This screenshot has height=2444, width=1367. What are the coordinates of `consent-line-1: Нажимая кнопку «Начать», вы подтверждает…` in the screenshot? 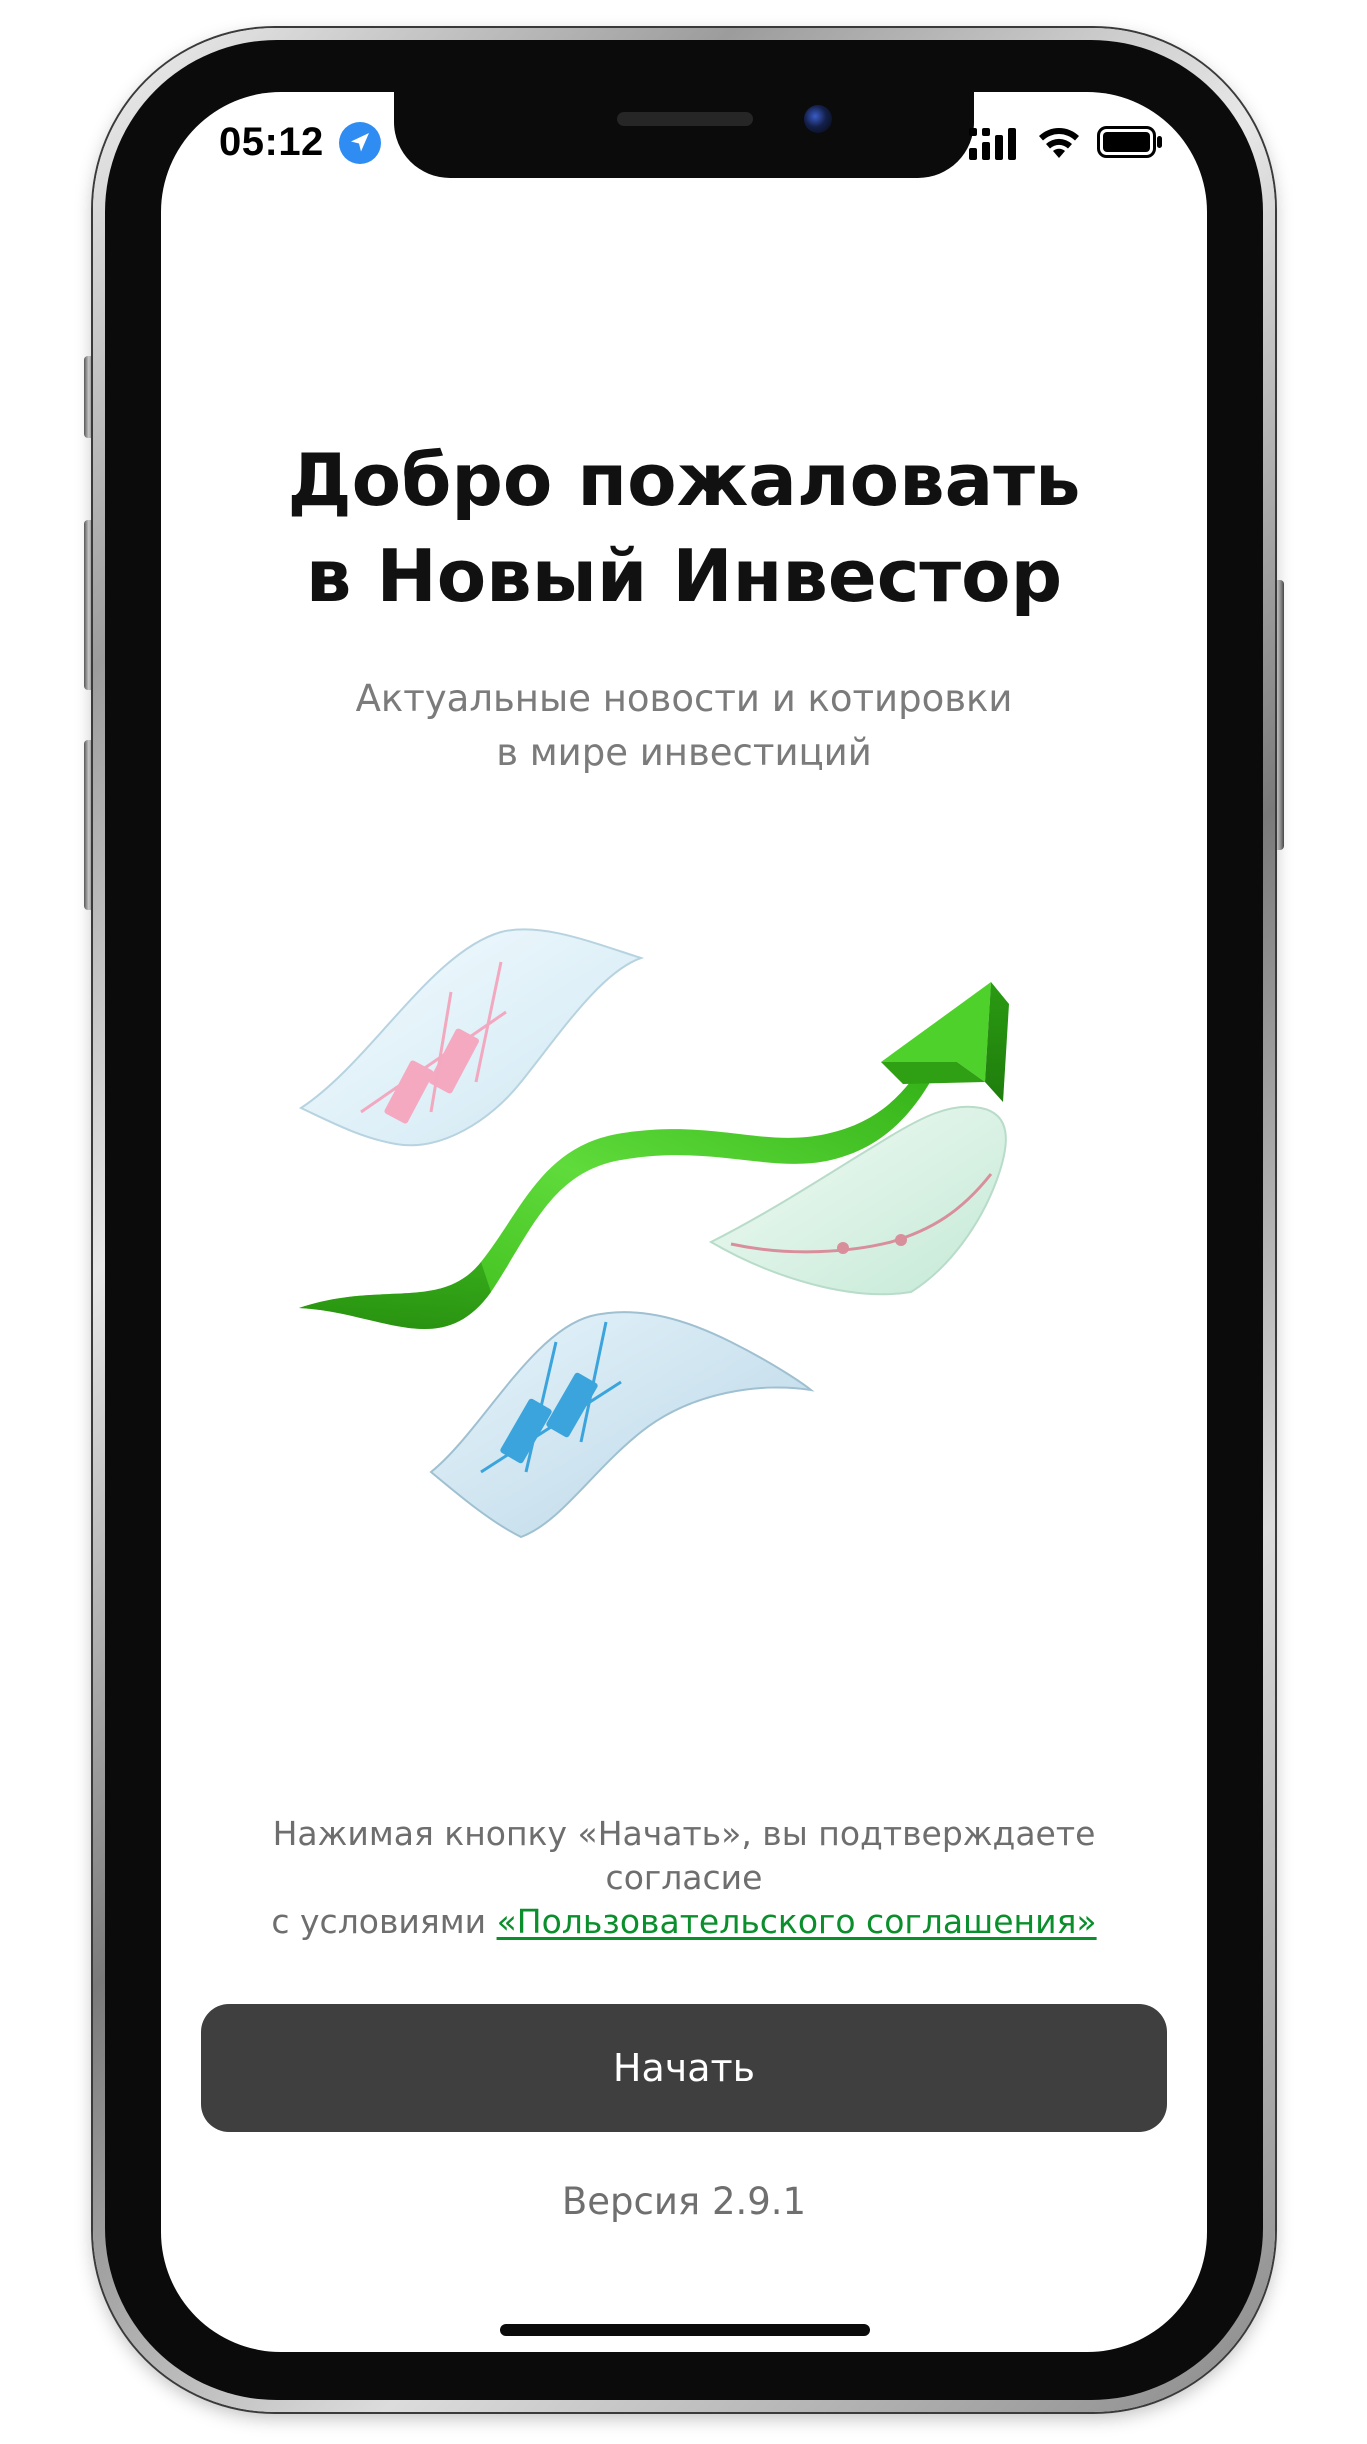 It's located at (684, 1833).